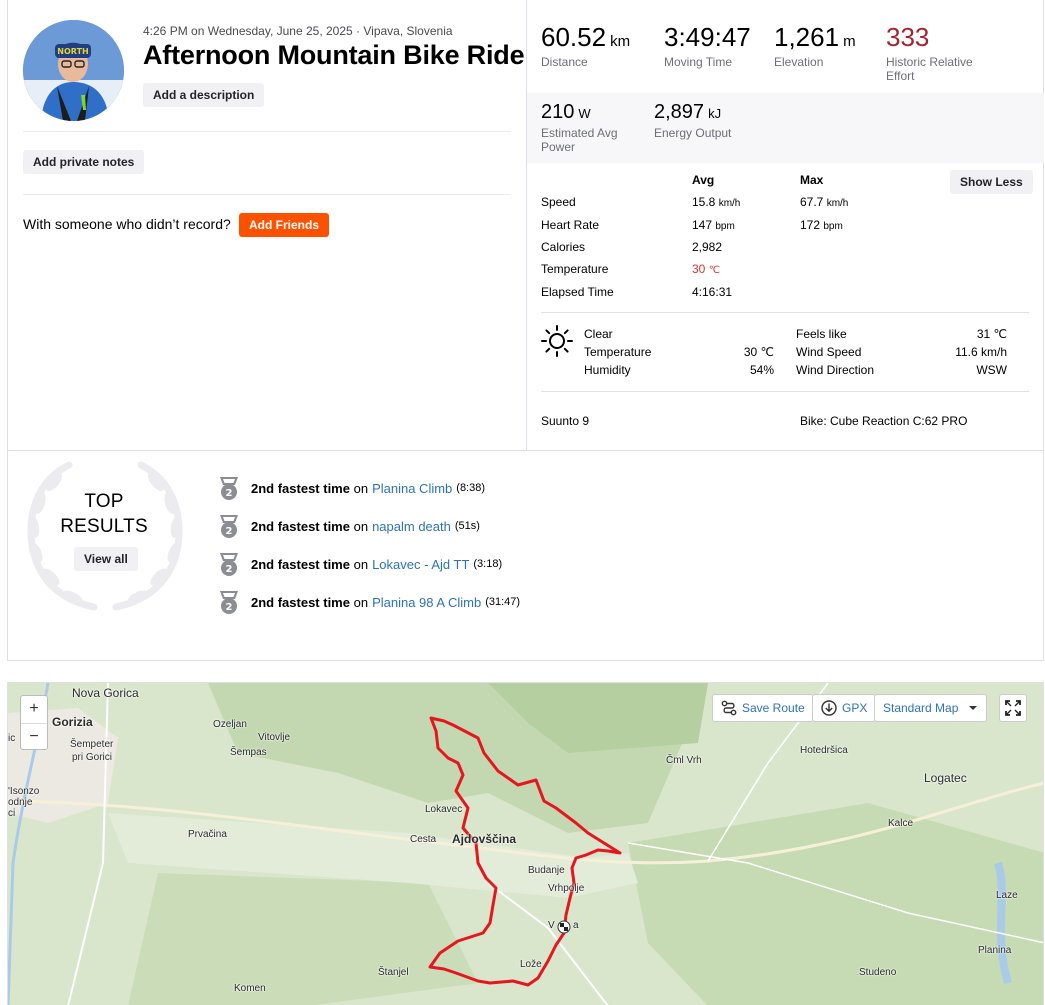 The image size is (1045, 1005). Describe the element at coordinates (274, 737) in the screenshot. I see `place-vitovlje: Vitovlje` at that location.